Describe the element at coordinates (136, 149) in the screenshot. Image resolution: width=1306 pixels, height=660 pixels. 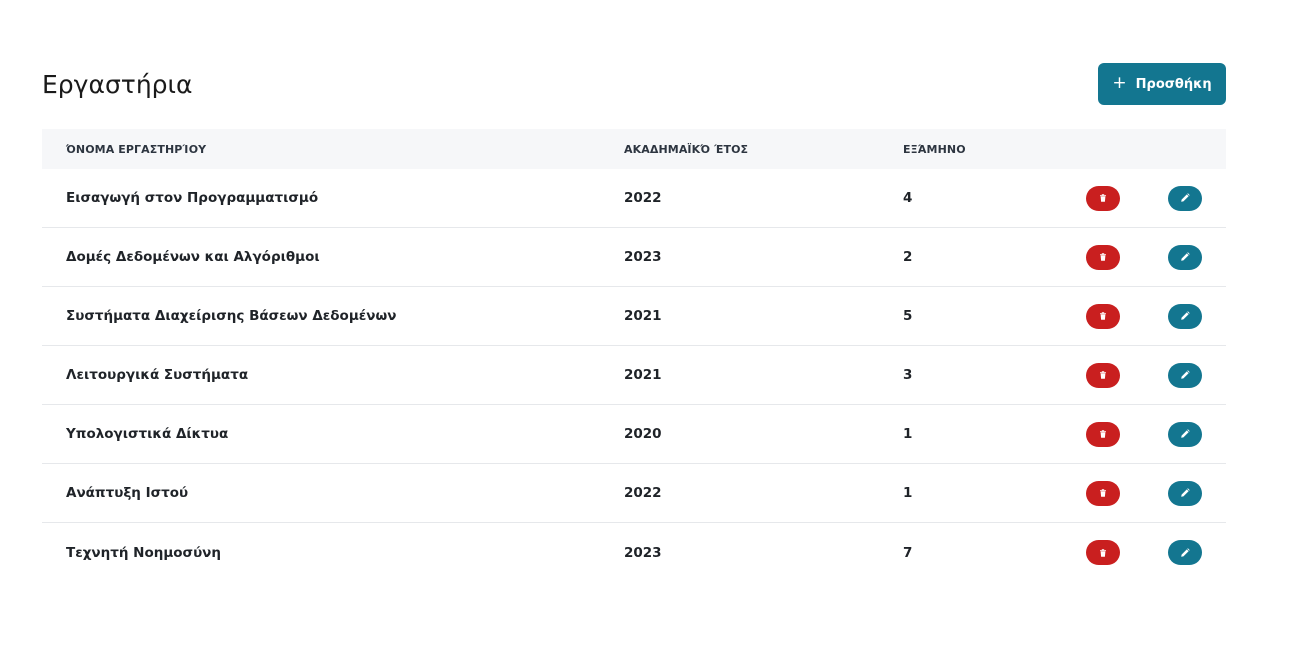
I see `column-header-name: ΌΝΟΜΑ ΕΡΓΑΣΤΗΡΊΟΥ` at that location.